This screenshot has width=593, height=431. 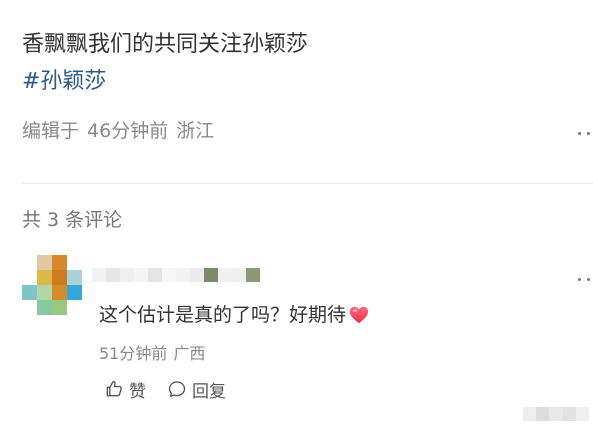 What do you see at coordinates (195, 131) in the screenshot?
I see `post-location: 浙江` at bounding box center [195, 131].